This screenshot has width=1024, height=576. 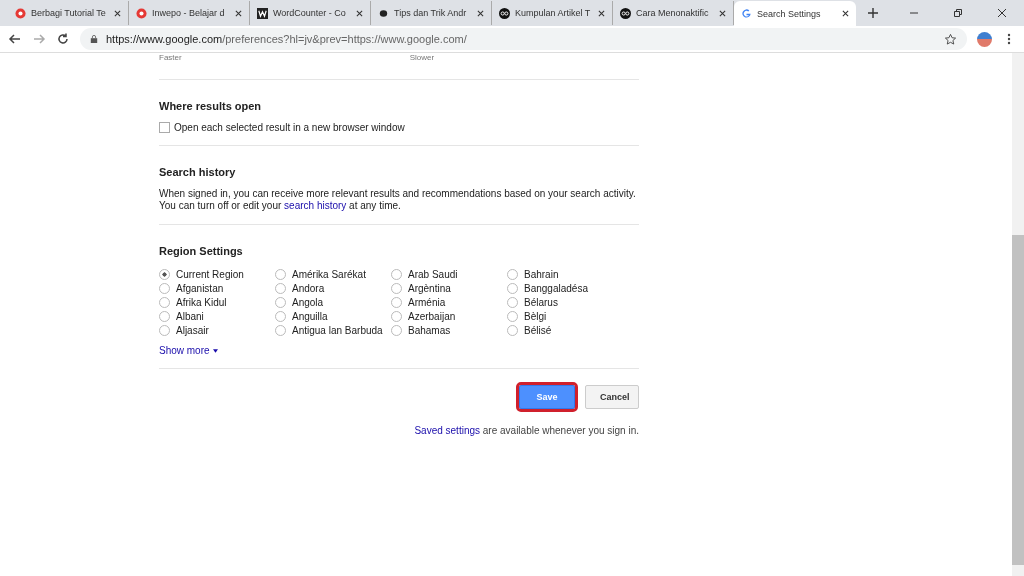 I want to click on caret-icon, so click(x=215, y=350).